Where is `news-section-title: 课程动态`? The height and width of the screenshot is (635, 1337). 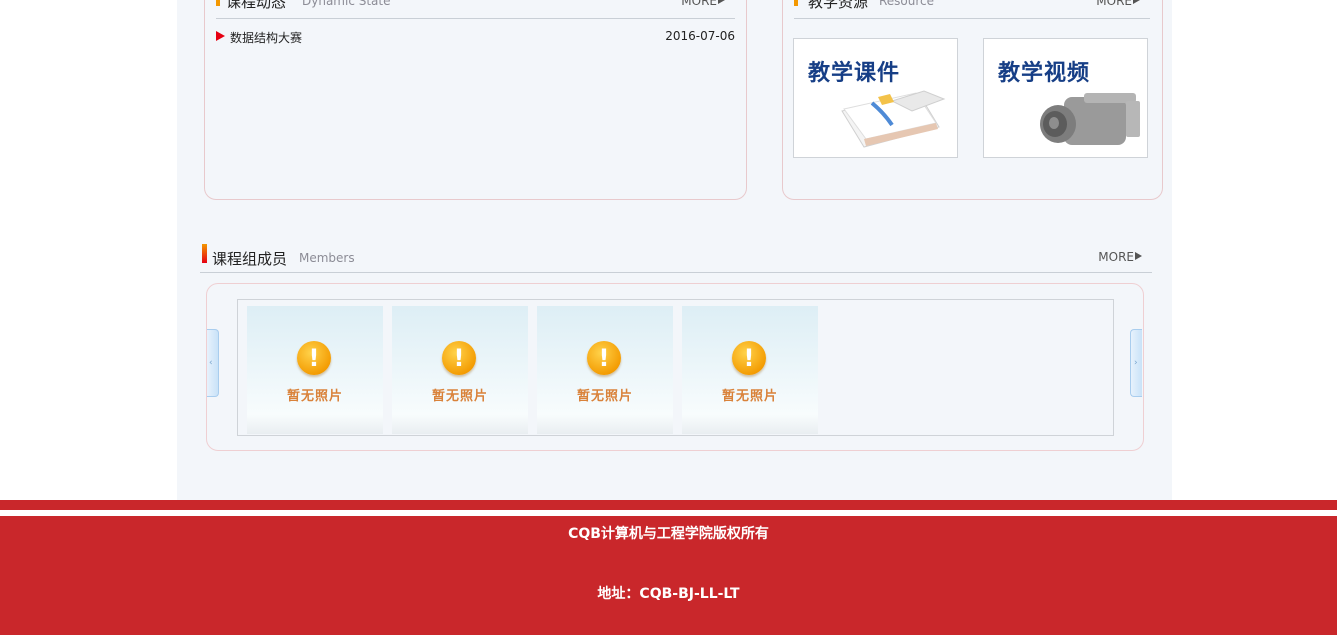 news-section-title: 课程动态 is located at coordinates (256, 5).